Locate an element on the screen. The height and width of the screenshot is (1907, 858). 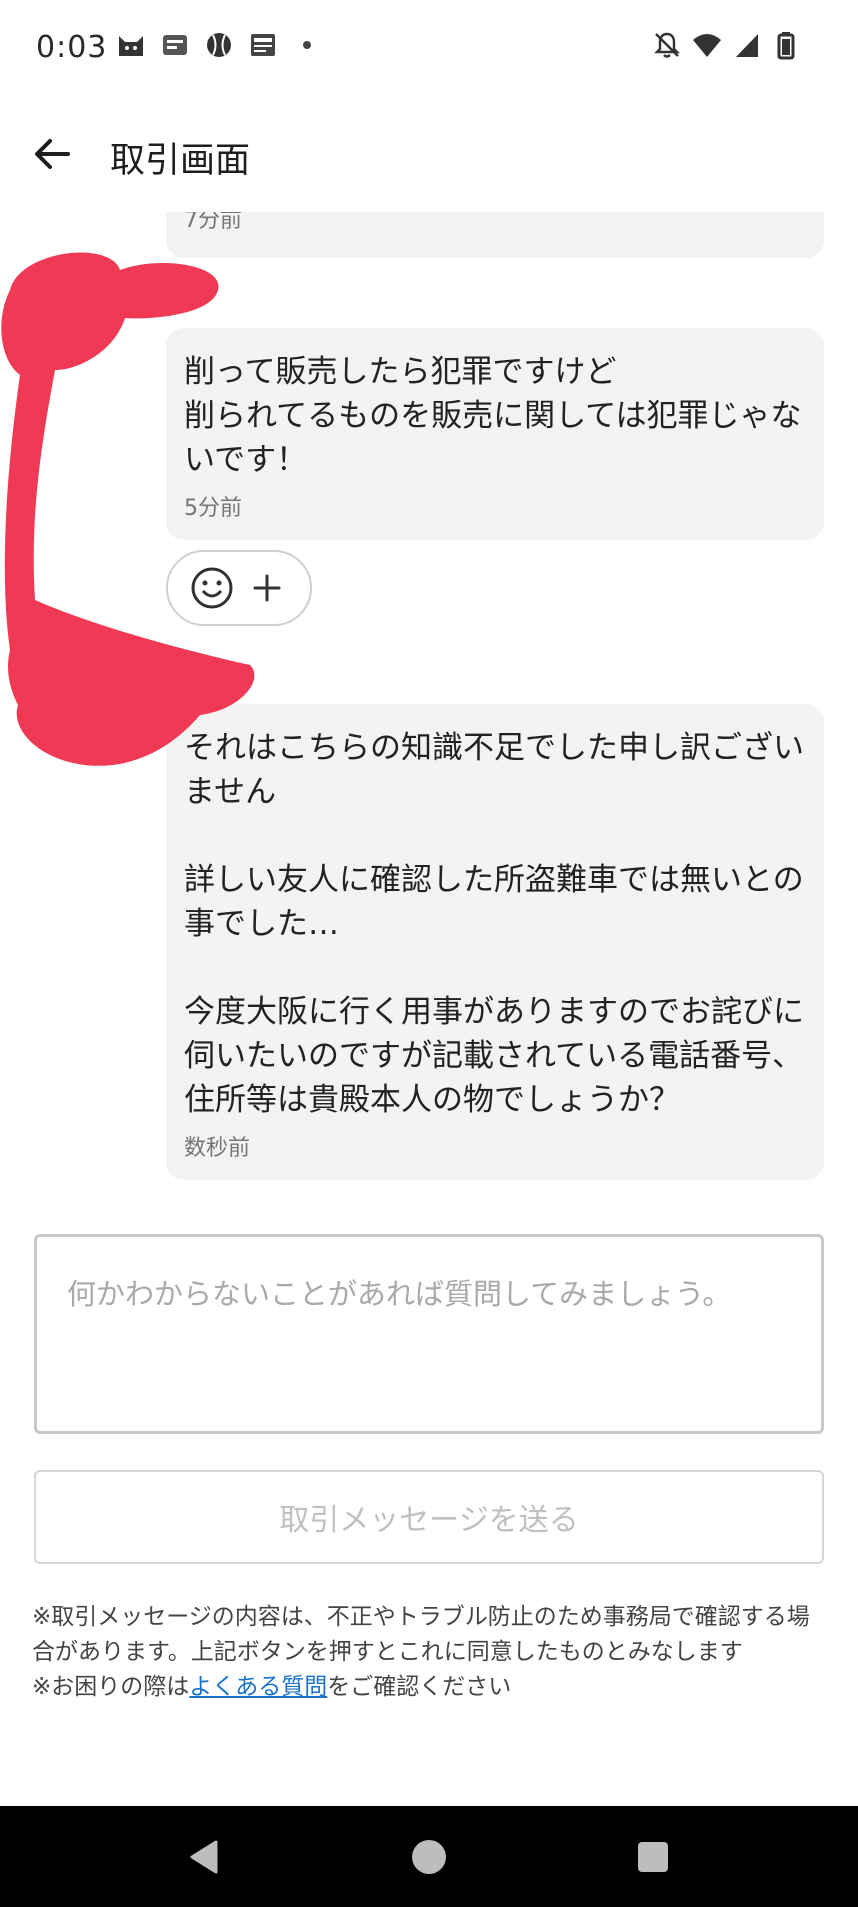
signal-icon is located at coordinates (747, 45).